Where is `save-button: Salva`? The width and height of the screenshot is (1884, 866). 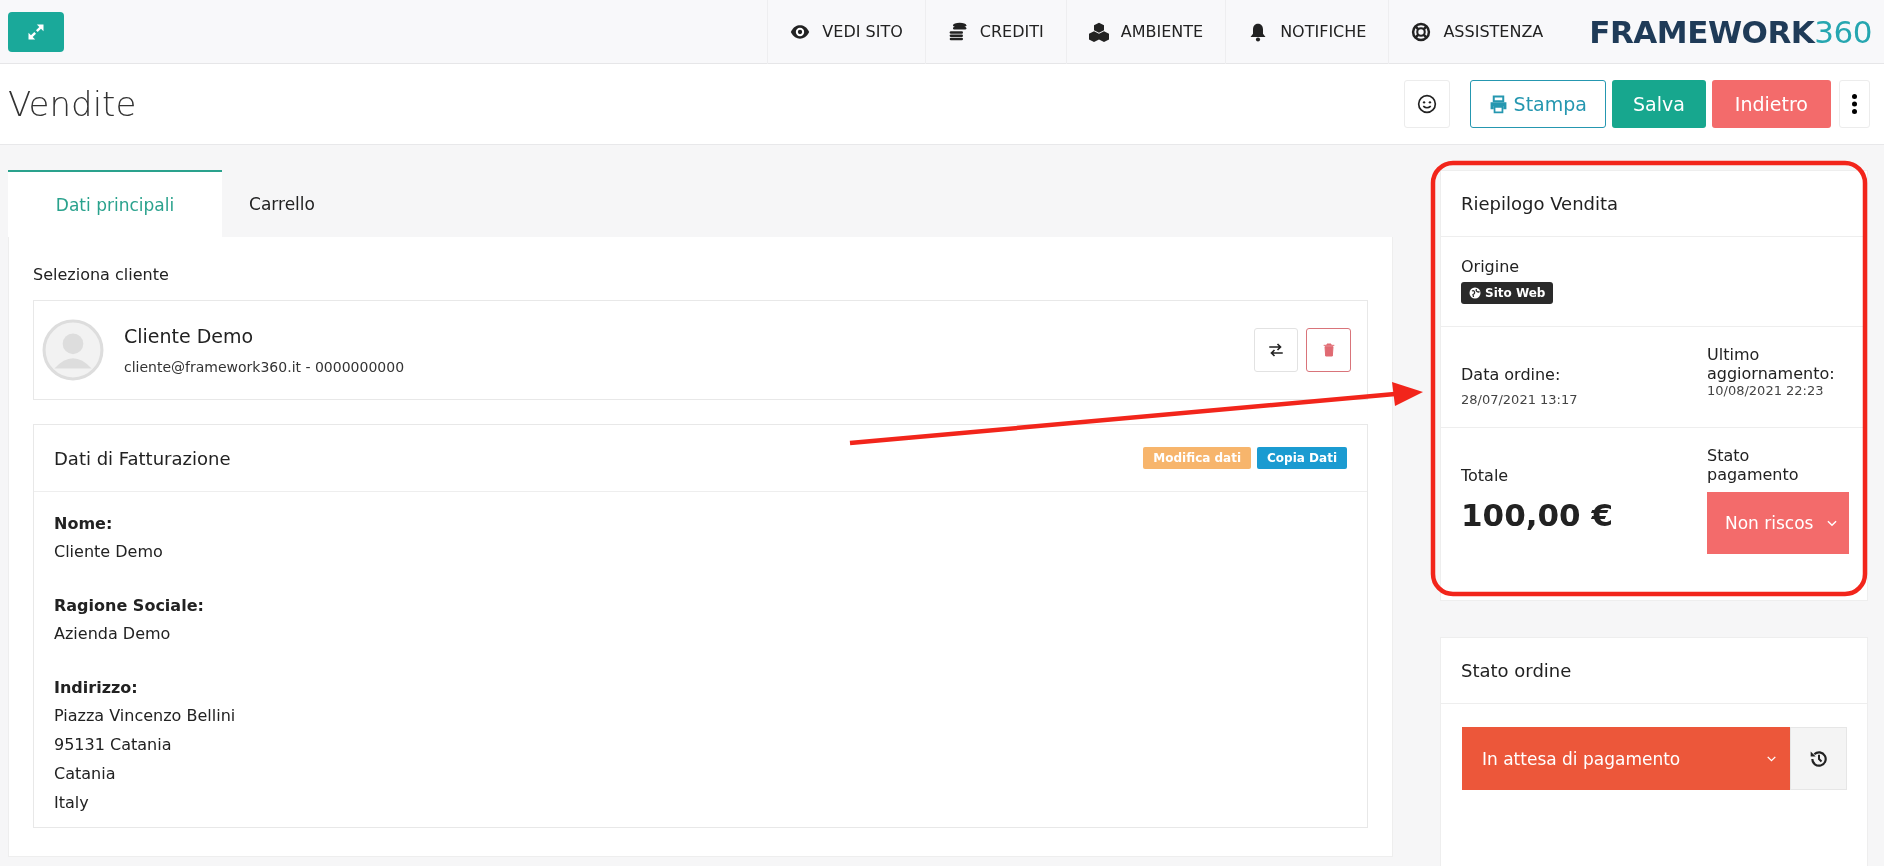
save-button: Salva is located at coordinates (1658, 104).